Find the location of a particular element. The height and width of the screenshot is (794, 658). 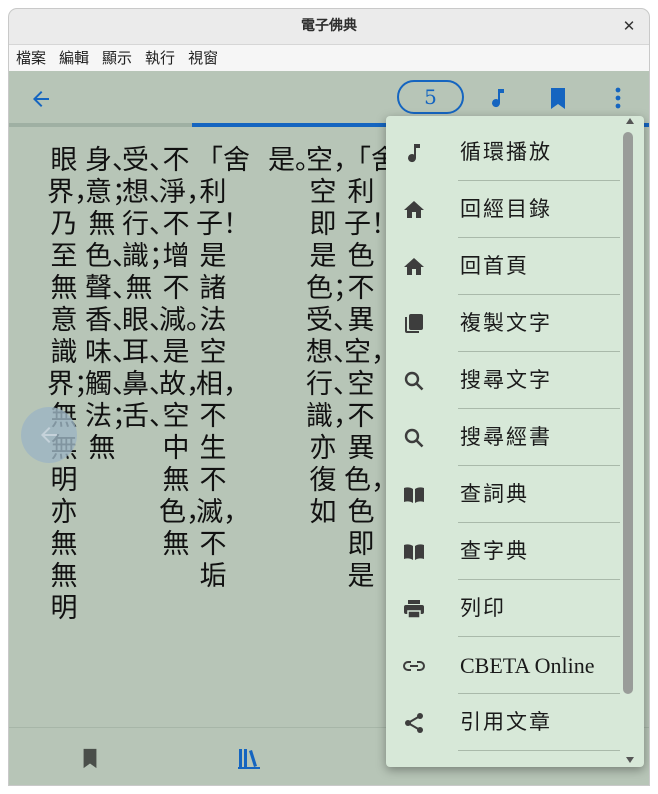

page-number-badge: 5 is located at coordinates (430, 97).